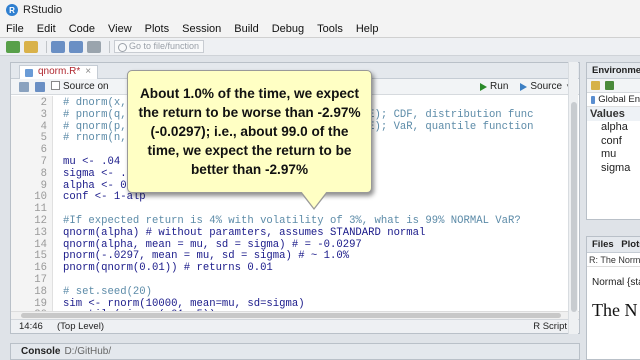 This screenshot has height=360, width=640. I want to click on open-project-icon, so click(31, 46).